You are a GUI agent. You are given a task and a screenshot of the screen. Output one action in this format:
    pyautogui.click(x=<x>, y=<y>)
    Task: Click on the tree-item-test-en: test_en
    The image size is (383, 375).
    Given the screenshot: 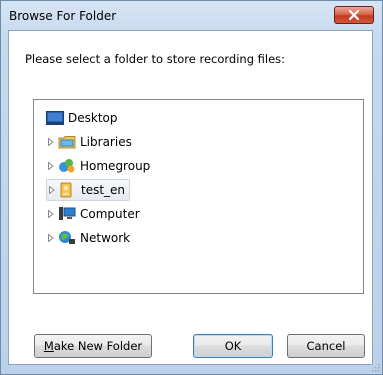 What is the action you would take?
    pyautogui.click(x=88, y=190)
    